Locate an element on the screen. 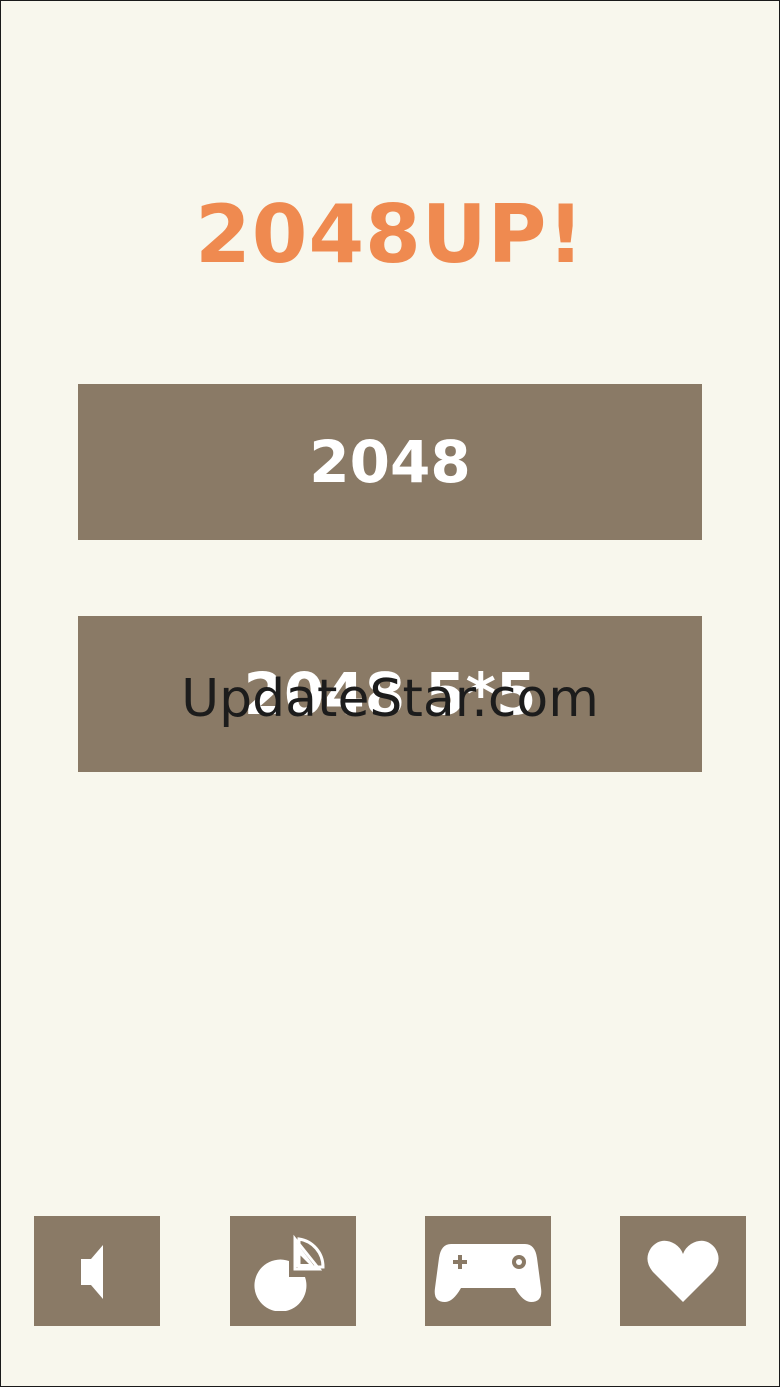 This screenshot has height=1387, width=780. rate-button is located at coordinates (683, 1271).